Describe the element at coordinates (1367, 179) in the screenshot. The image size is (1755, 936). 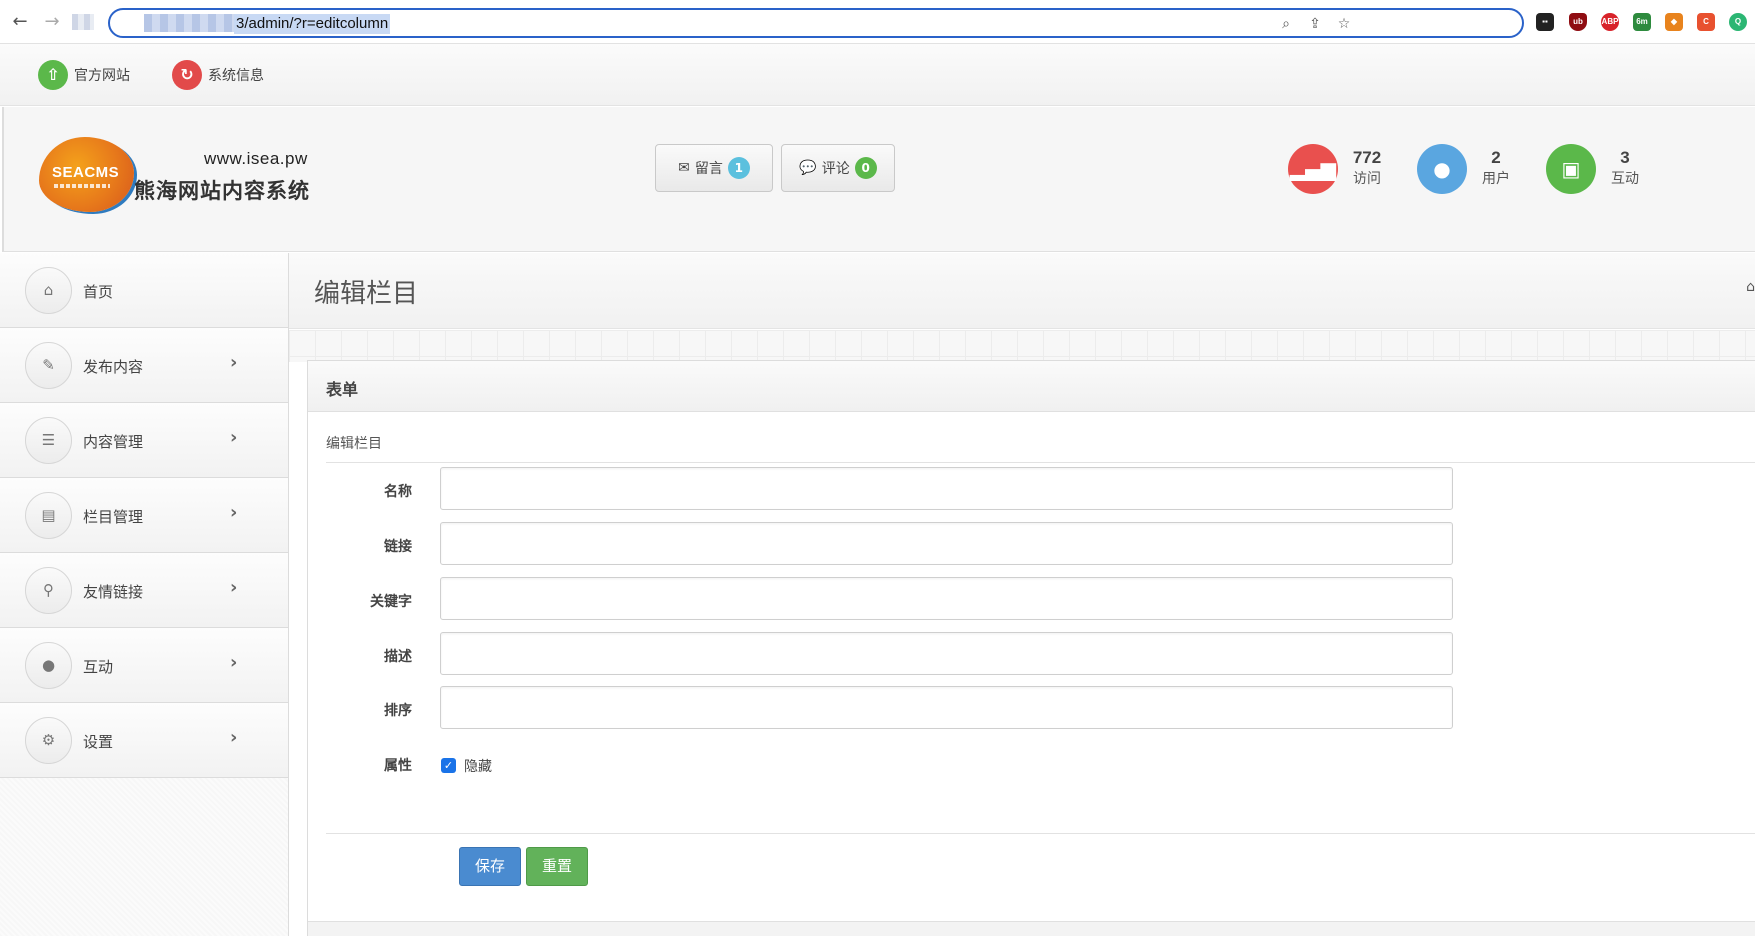
I see `stat-visits-label: 访问` at that location.